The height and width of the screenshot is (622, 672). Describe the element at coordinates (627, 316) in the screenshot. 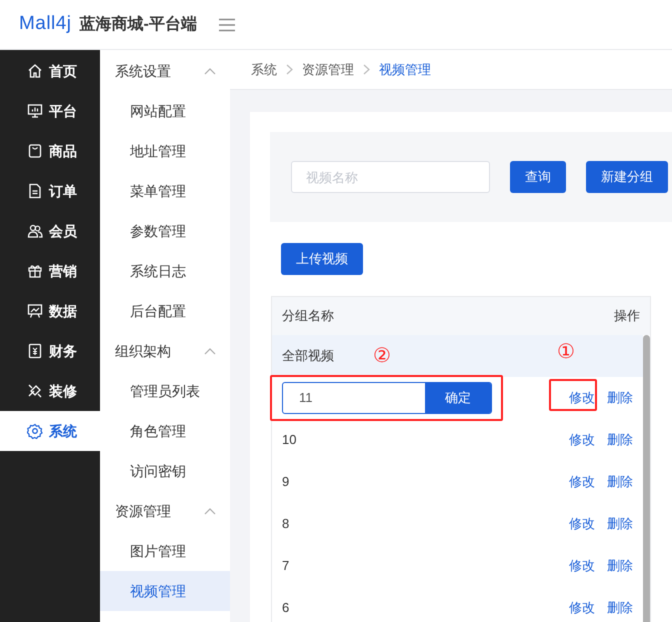

I see `column-header: 操作` at that location.